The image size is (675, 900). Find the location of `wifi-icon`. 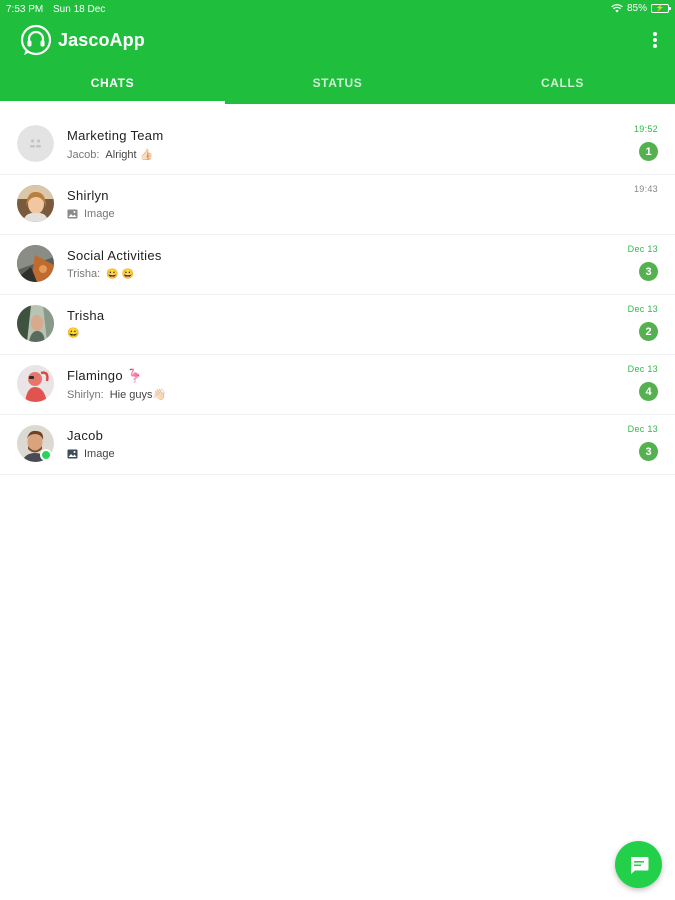

wifi-icon is located at coordinates (617, 8).